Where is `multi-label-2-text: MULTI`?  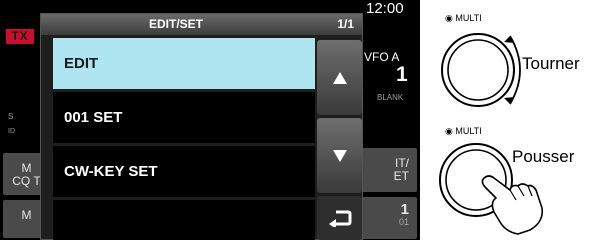
multi-label-2-text: MULTI is located at coordinates (468, 131).